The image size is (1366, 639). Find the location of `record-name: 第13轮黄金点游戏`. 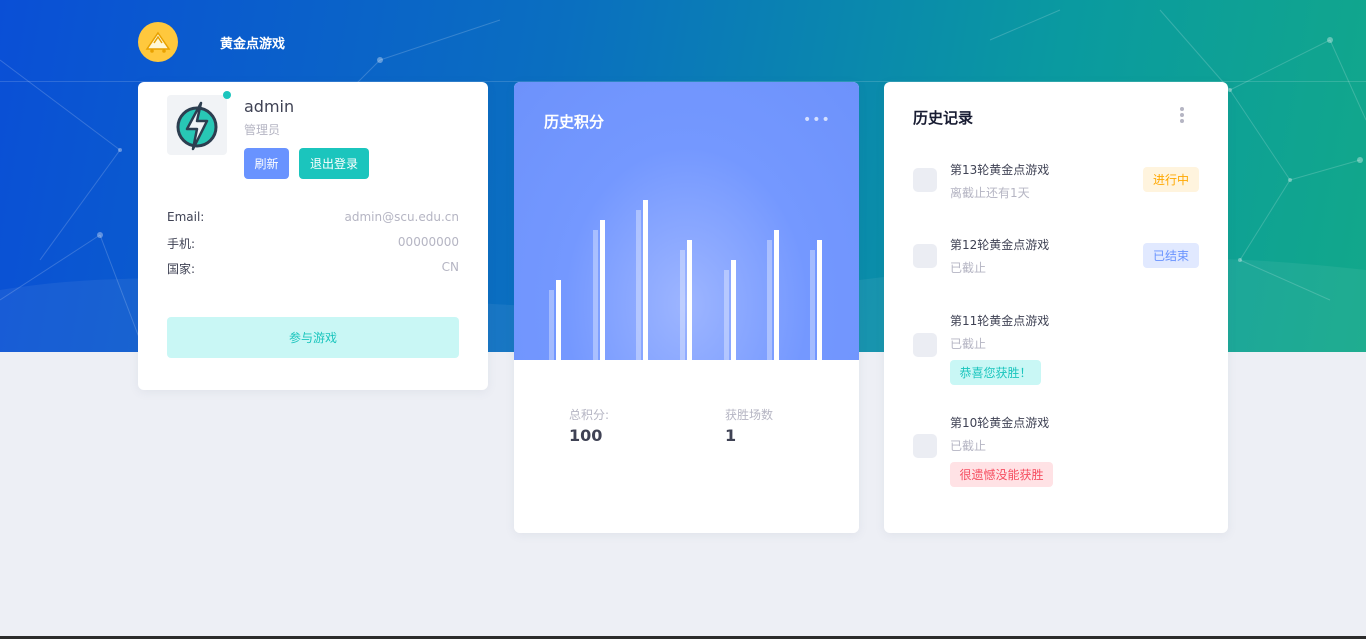

record-name: 第13轮黄金点游戏 is located at coordinates (999, 169).